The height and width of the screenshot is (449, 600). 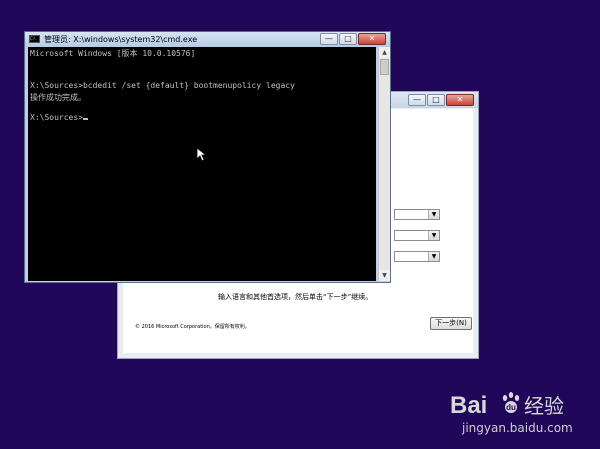 What do you see at coordinates (384, 164) in the screenshot?
I see `console-scrollbar: ▲ ▼` at bounding box center [384, 164].